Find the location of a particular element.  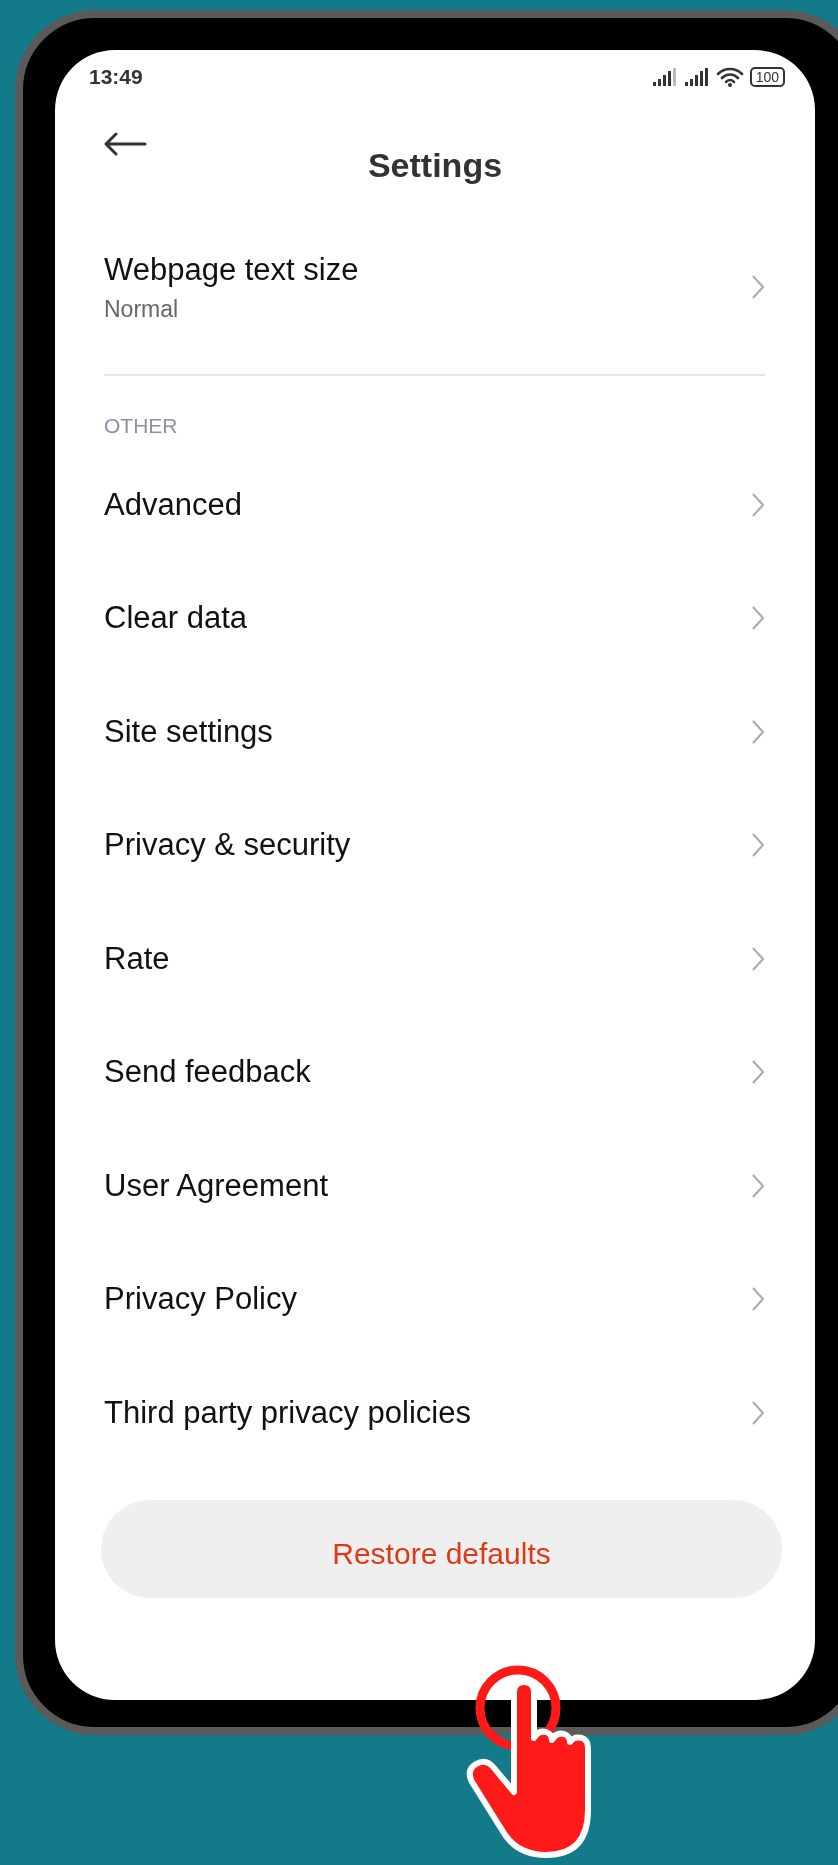

settings-item: Privacy & security is located at coordinates (435, 845).